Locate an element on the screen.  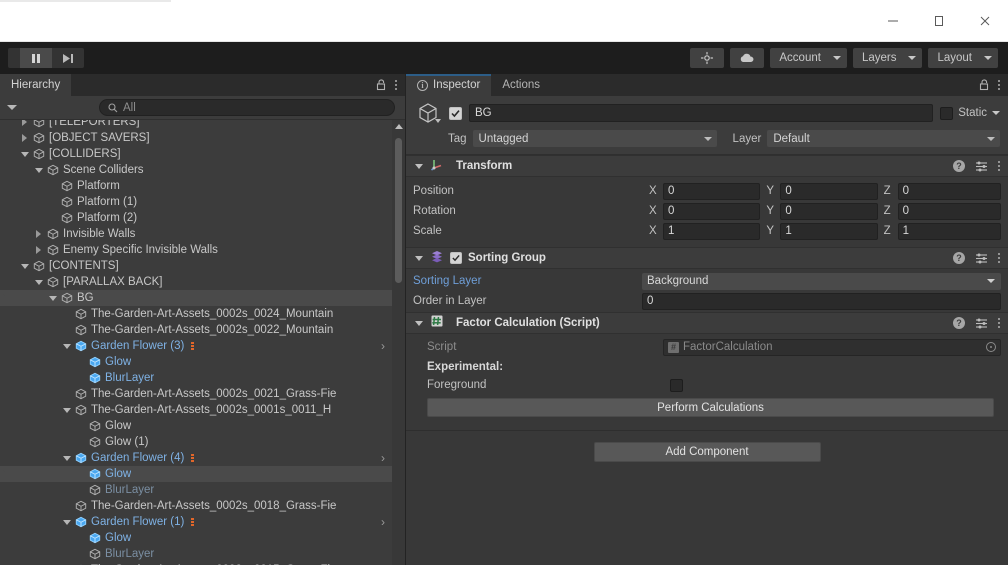
scrollbar-thumb is located at coordinates (398, 210).